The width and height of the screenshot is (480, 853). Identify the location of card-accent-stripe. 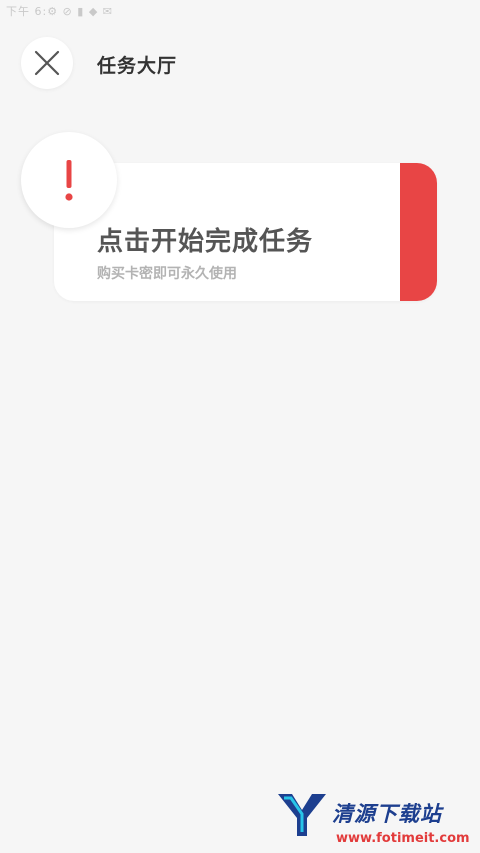
(418, 232).